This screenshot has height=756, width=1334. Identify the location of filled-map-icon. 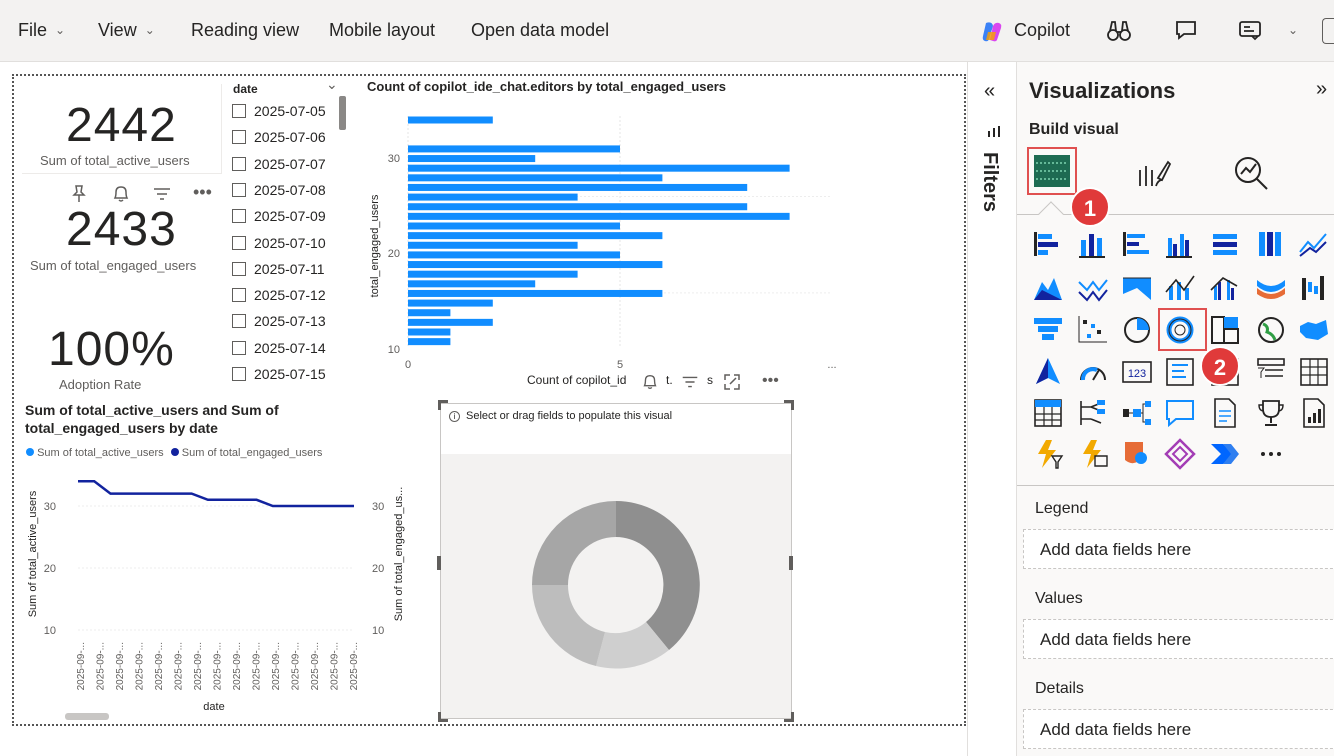
(1314, 330).